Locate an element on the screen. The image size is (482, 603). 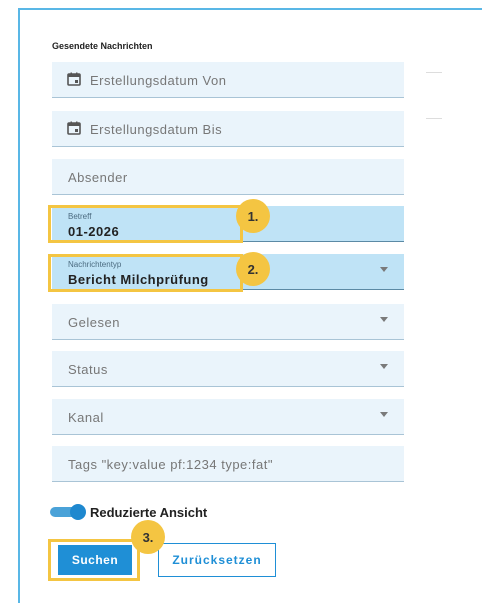
tags-input: Tags "key:value pf:1234 type:fat" is located at coordinates (228, 464).